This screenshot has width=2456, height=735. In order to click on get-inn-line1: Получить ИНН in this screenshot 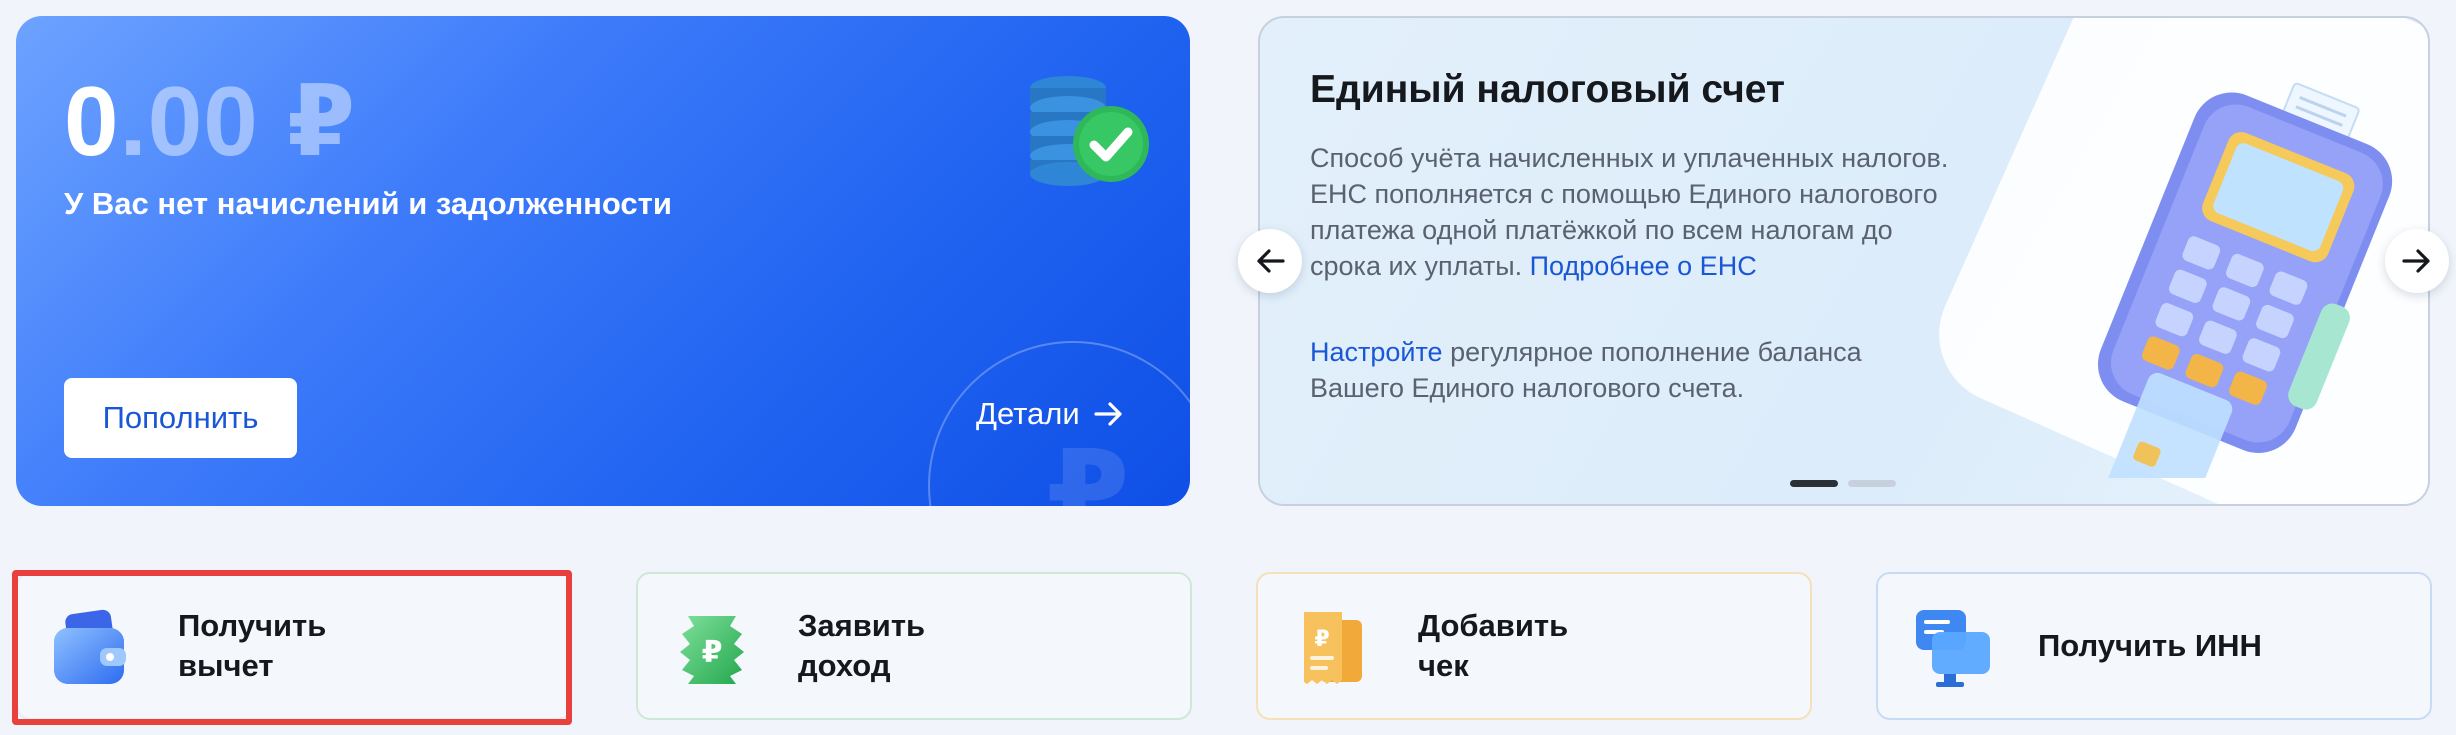, I will do `click(2150, 645)`.